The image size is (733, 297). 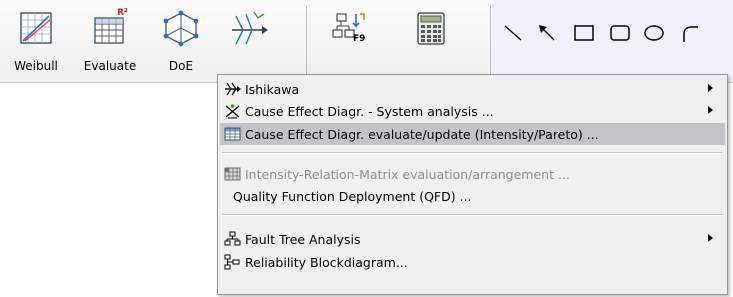 What do you see at coordinates (690, 33) in the screenshot?
I see `arc-tool-icon` at bounding box center [690, 33].